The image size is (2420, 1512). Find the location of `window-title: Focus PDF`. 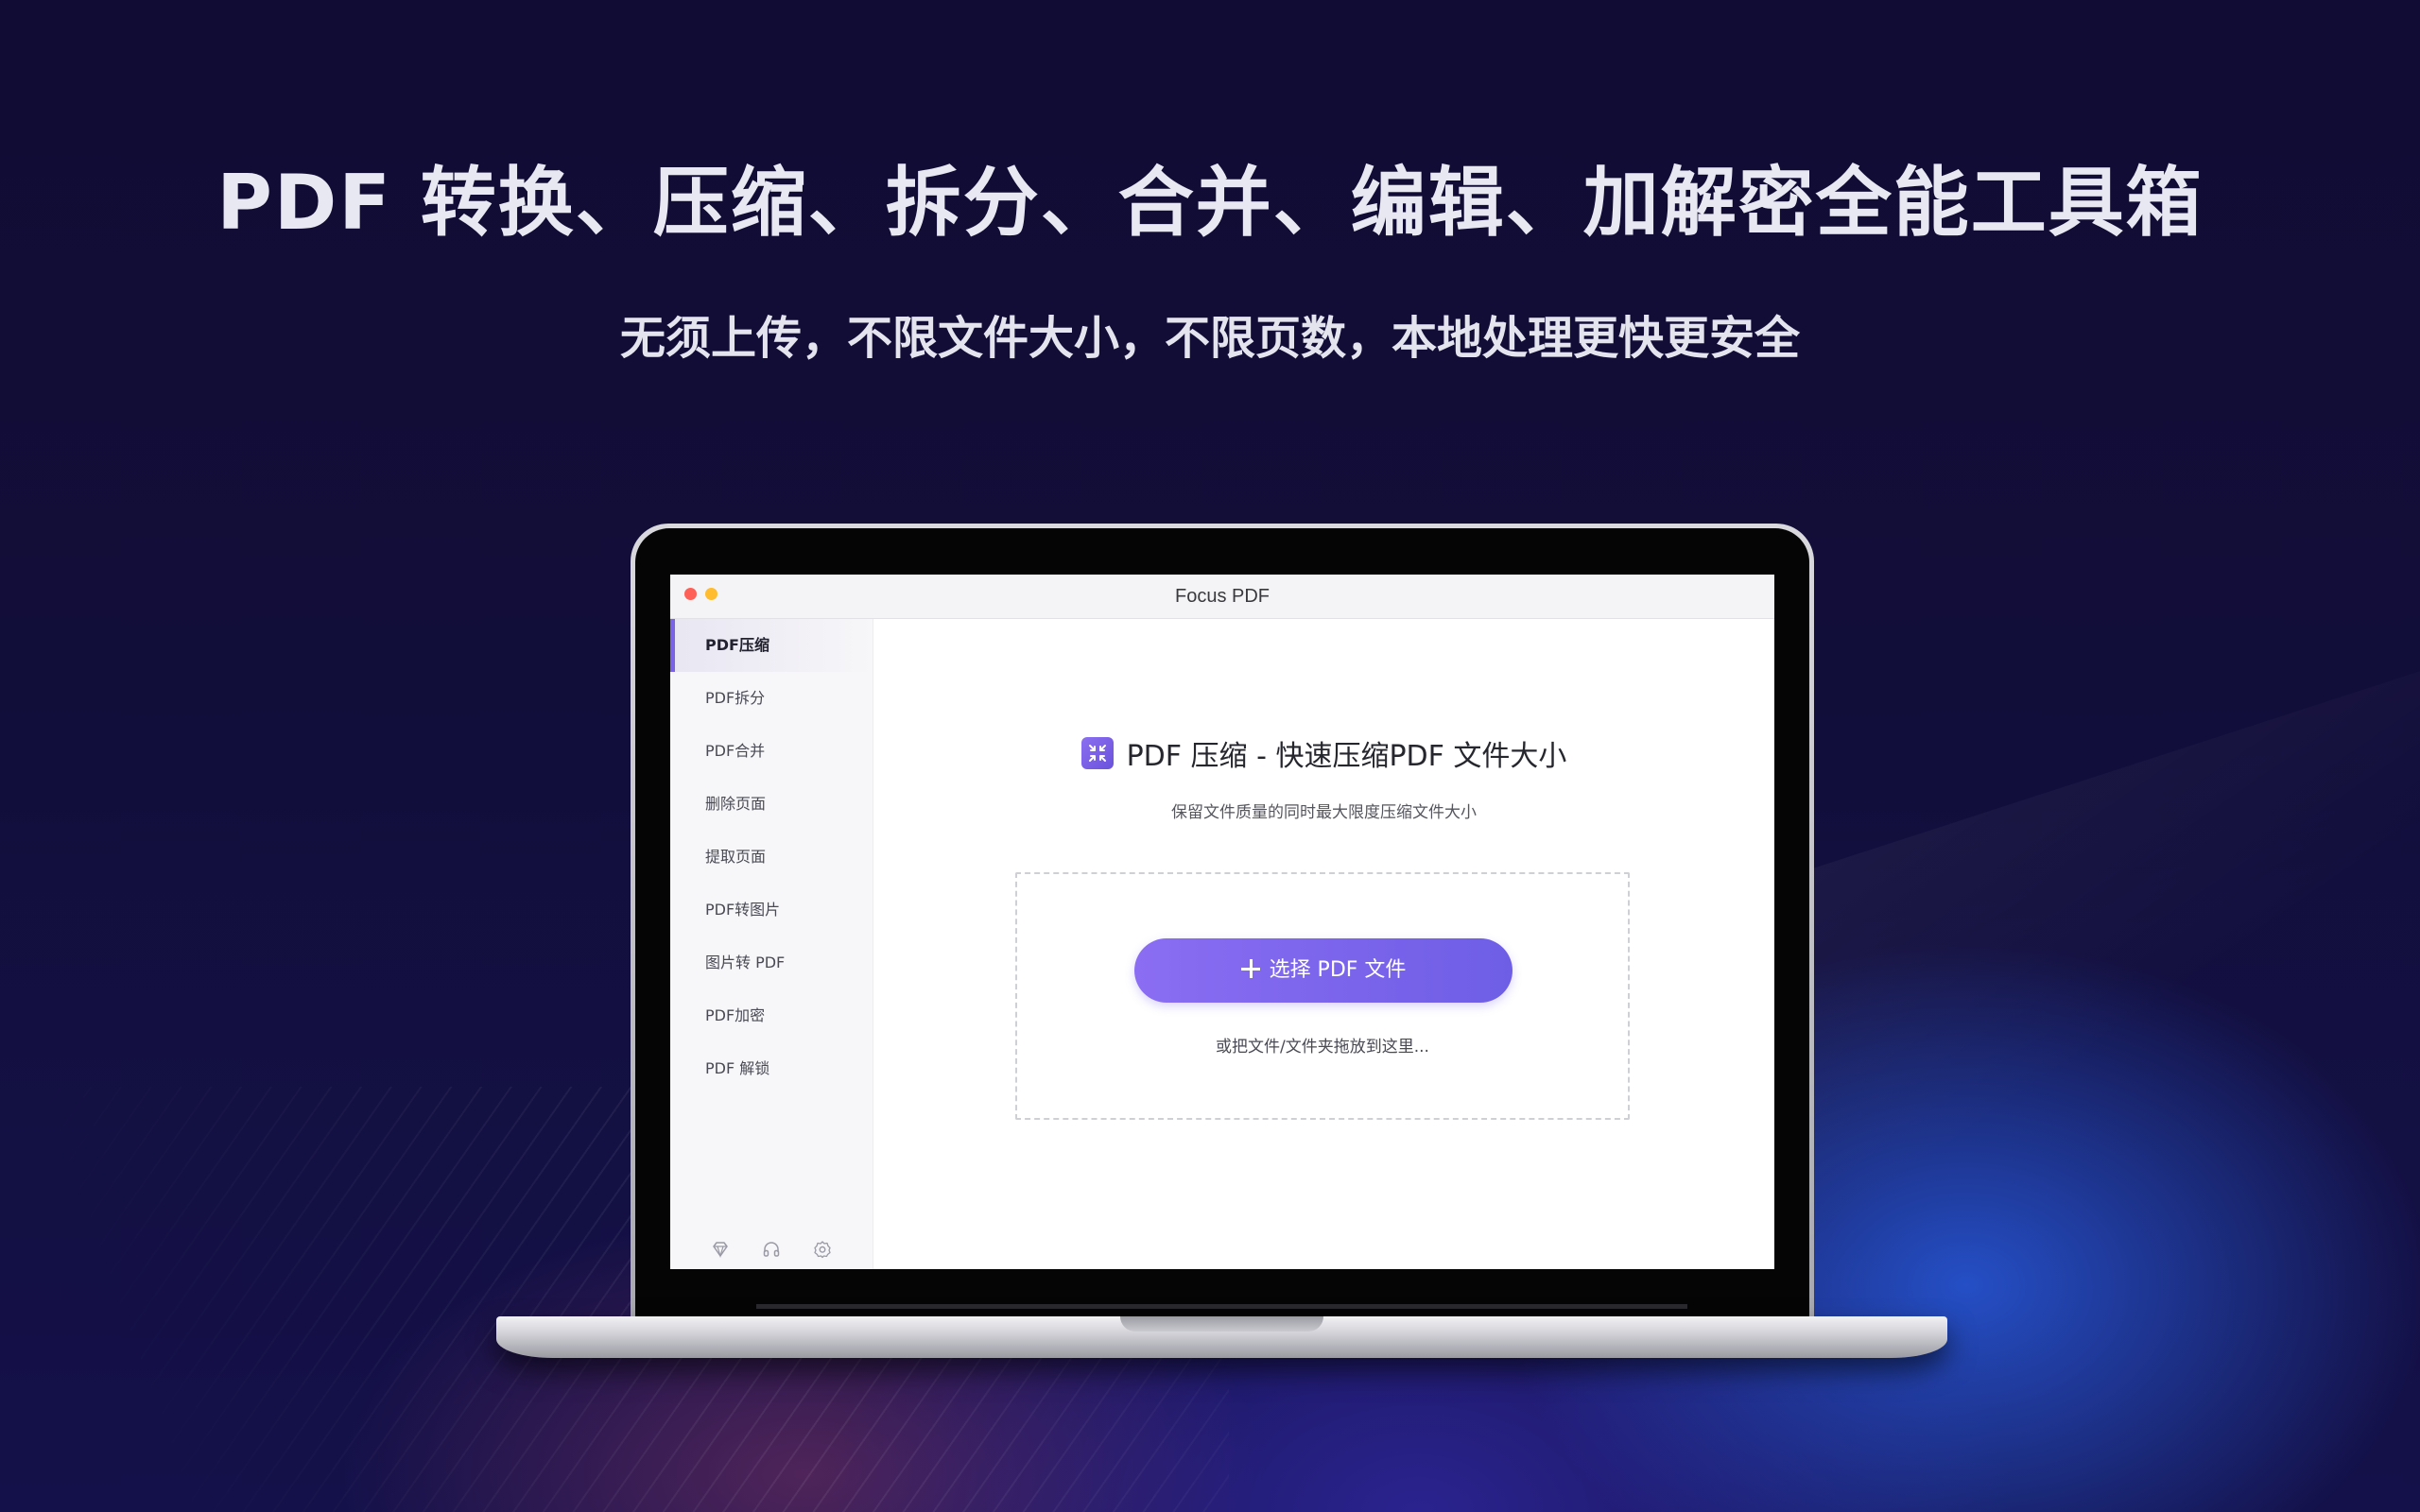

window-title: Focus PDF is located at coordinates (1222, 596).